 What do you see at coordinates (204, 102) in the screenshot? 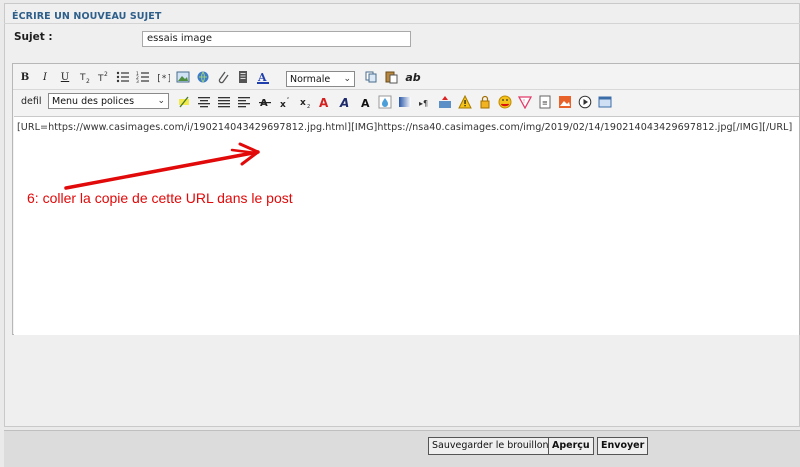
I see `align-center-icon` at bounding box center [204, 102].